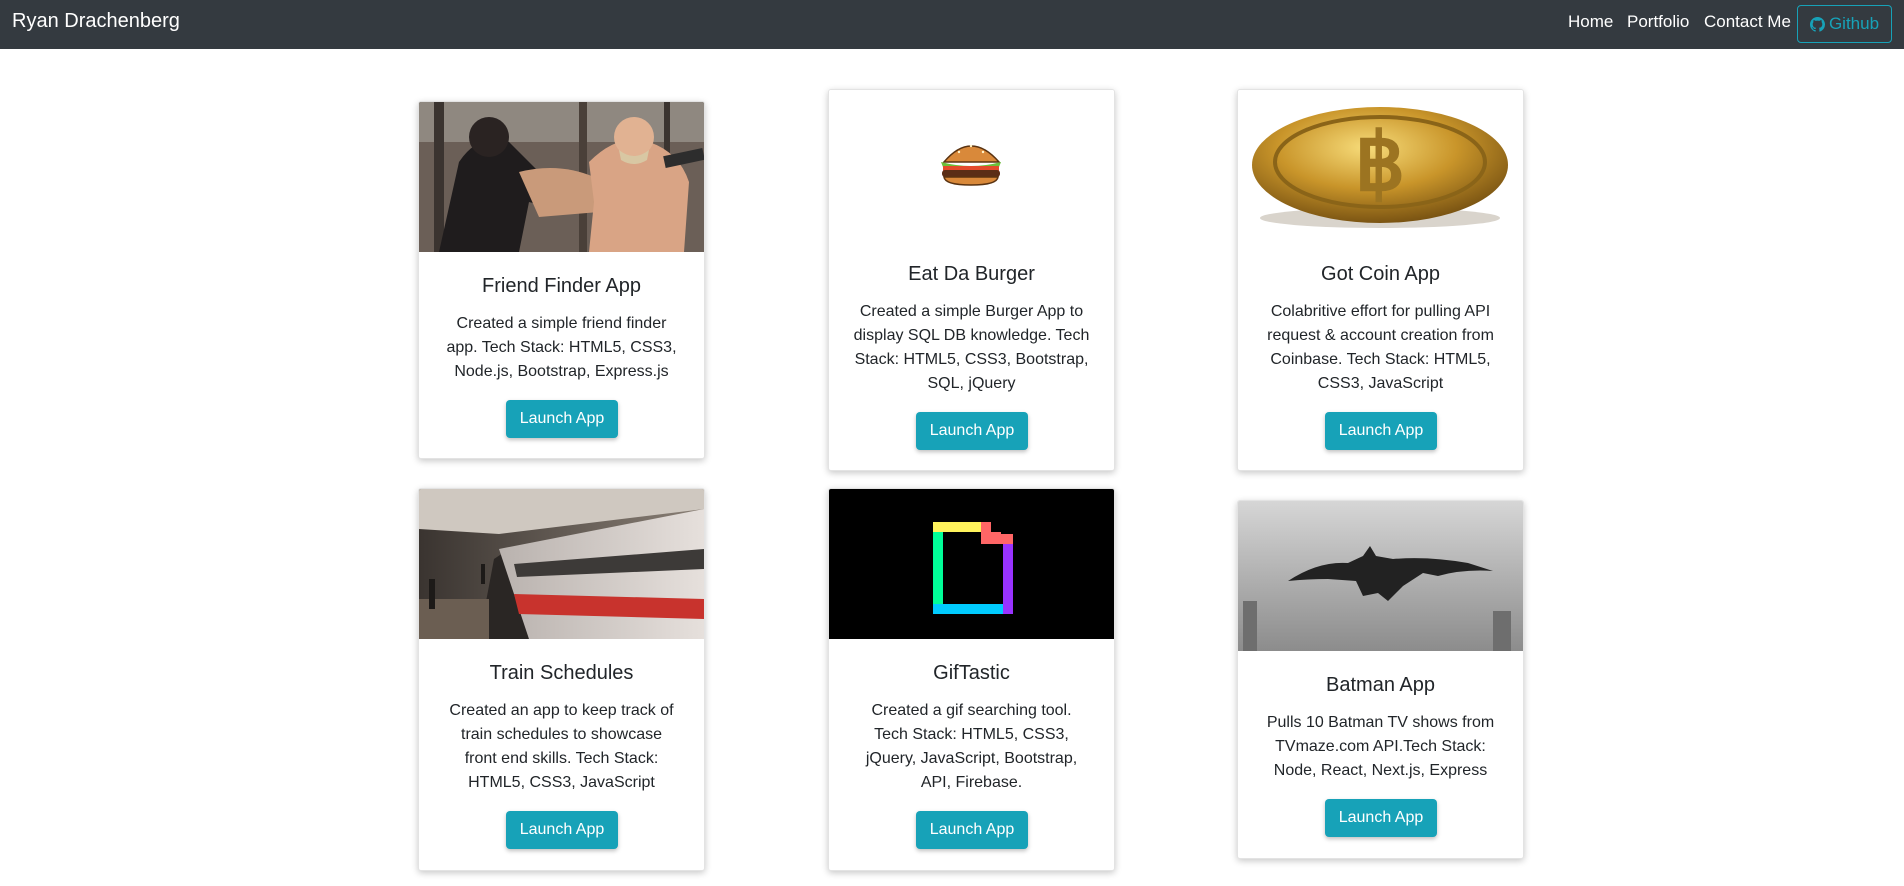 Image resolution: width=1904 pixels, height=886 pixels. I want to click on anime-fighters-image, so click(561, 177).